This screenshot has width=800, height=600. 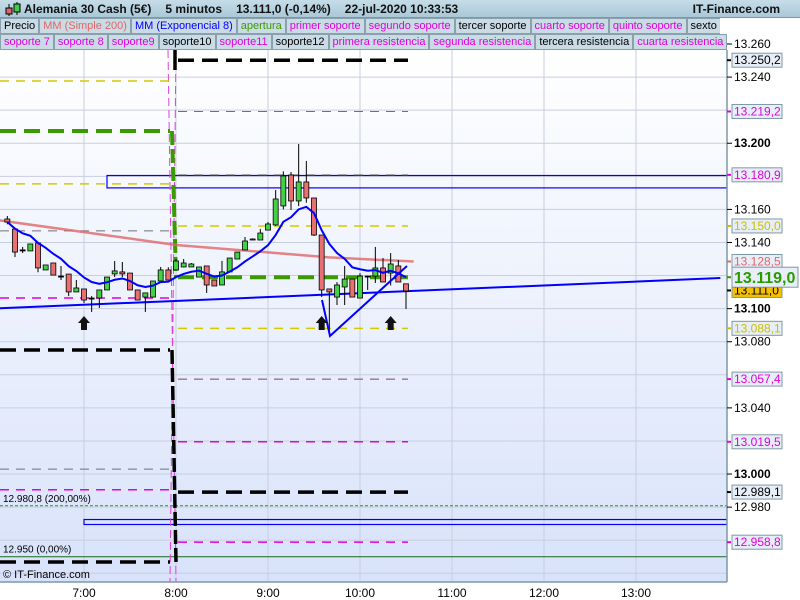 I want to click on legend-item-soporte9: soporte9, so click(x=133, y=42).